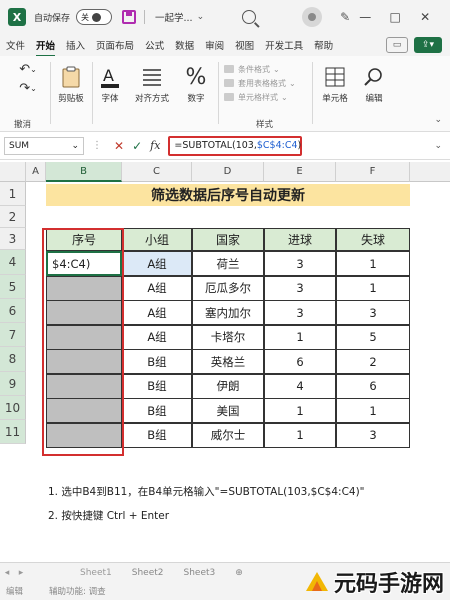 This screenshot has width=450, height=600. Describe the element at coordinates (373, 239) in the screenshot. I see `table-header-cell: 失球` at that location.